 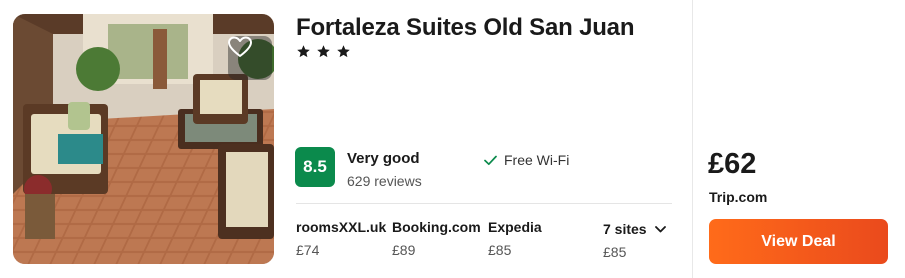 What do you see at coordinates (692, 139) in the screenshot?
I see `column-divider` at bounding box center [692, 139].